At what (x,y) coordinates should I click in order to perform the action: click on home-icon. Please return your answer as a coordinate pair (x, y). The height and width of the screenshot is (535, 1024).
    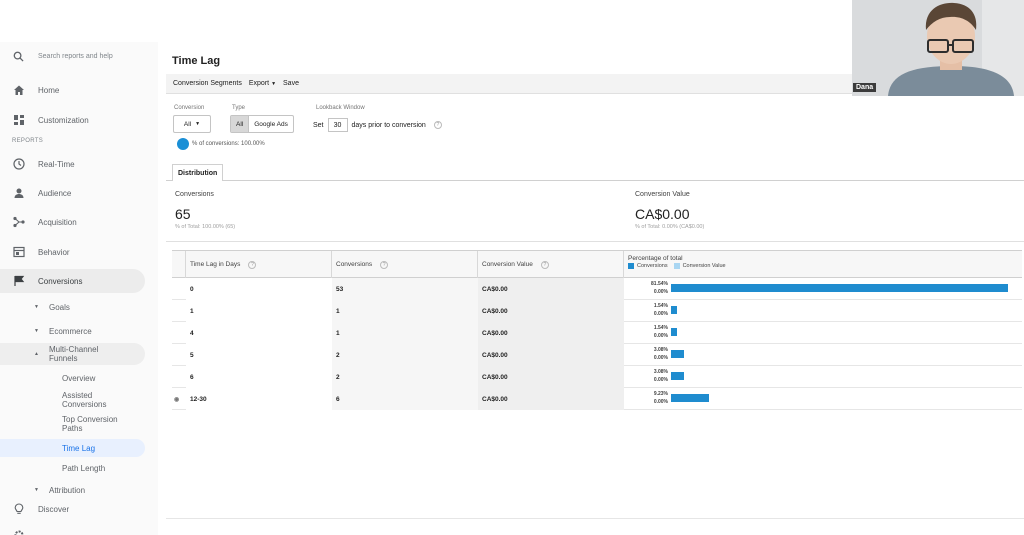
    Looking at the image, I should click on (18, 90).